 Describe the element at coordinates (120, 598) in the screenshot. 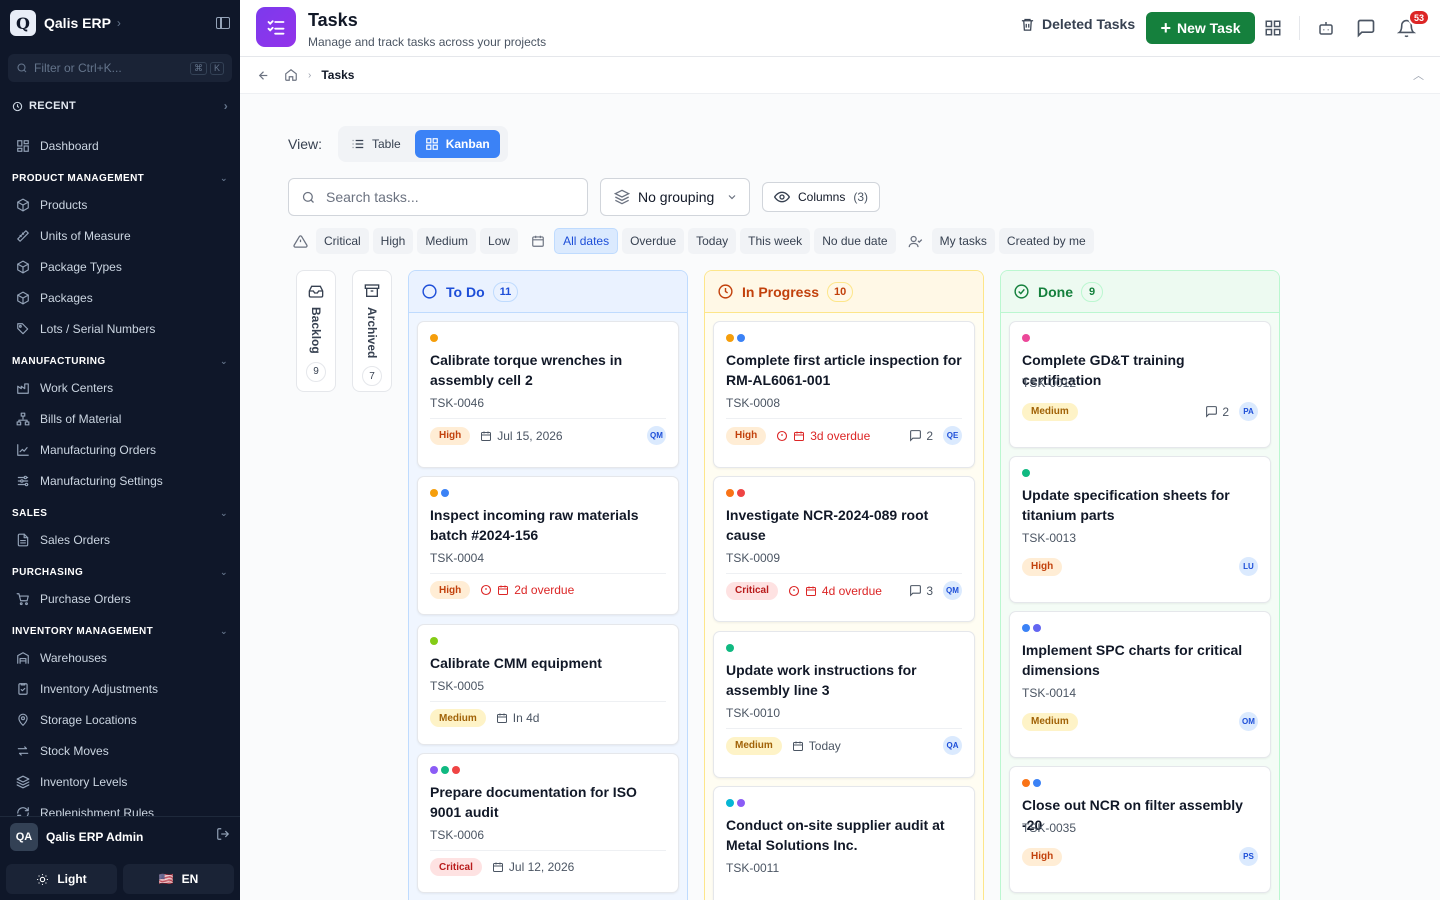

I see `sidebar-item-purchase-orders: Purchase Orders` at that location.